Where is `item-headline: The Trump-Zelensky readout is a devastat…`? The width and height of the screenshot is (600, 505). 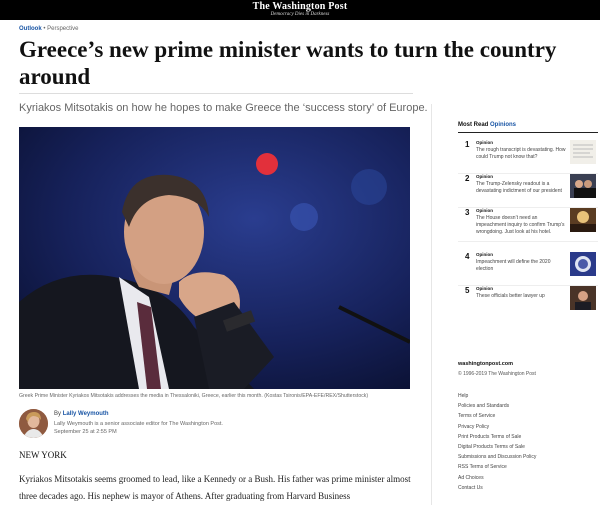 item-headline: The Trump-Zelensky readout is a devastat… is located at coordinates (521, 188).